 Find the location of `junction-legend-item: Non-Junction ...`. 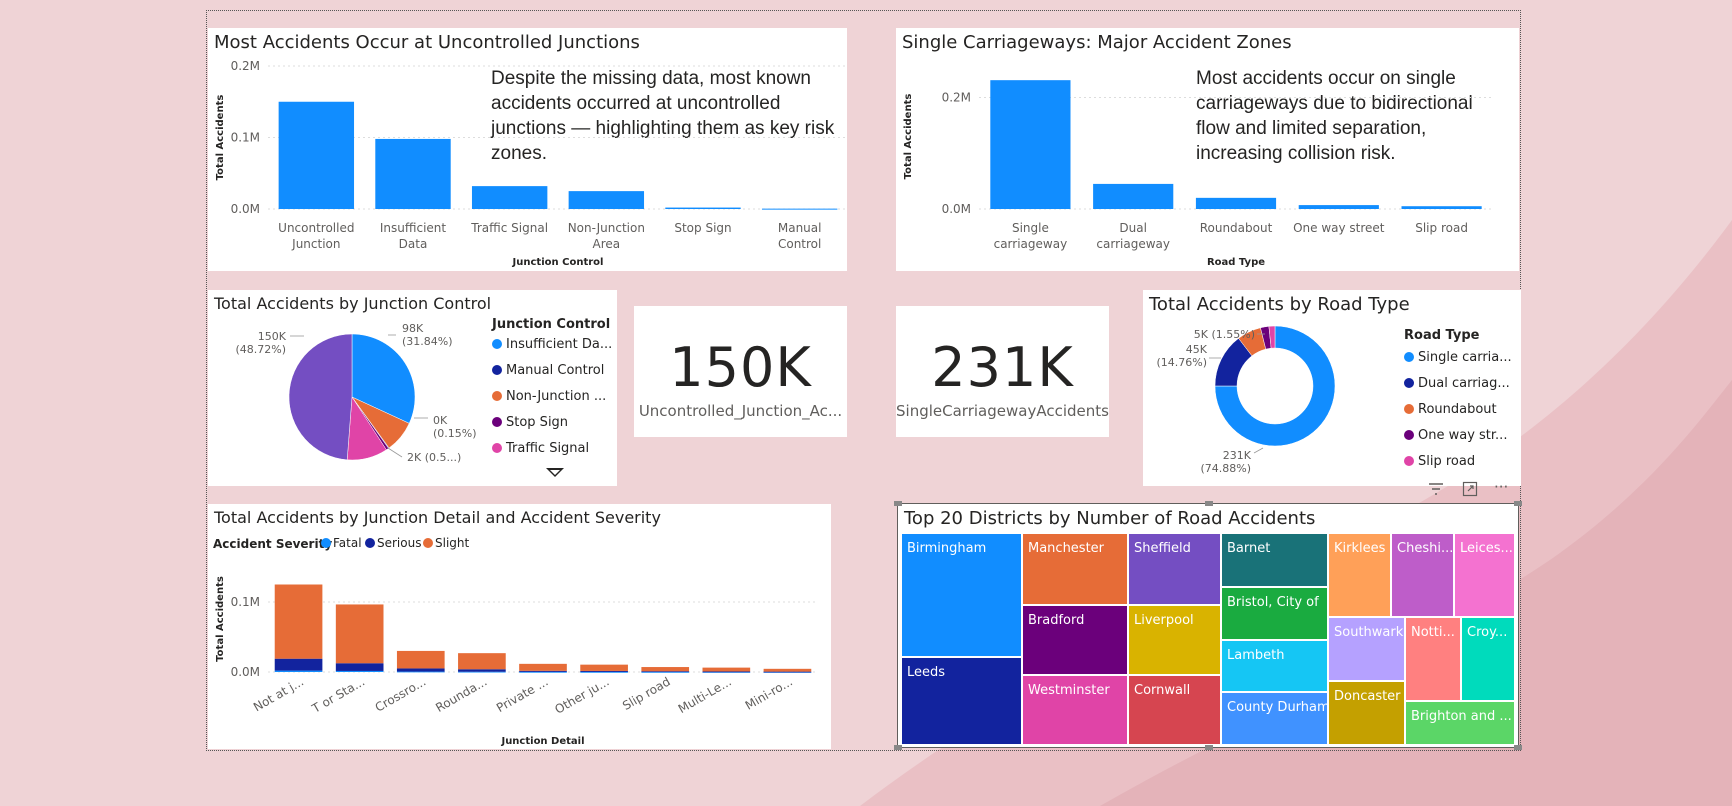

junction-legend-item: Non-Junction ... is located at coordinates (549, 396).